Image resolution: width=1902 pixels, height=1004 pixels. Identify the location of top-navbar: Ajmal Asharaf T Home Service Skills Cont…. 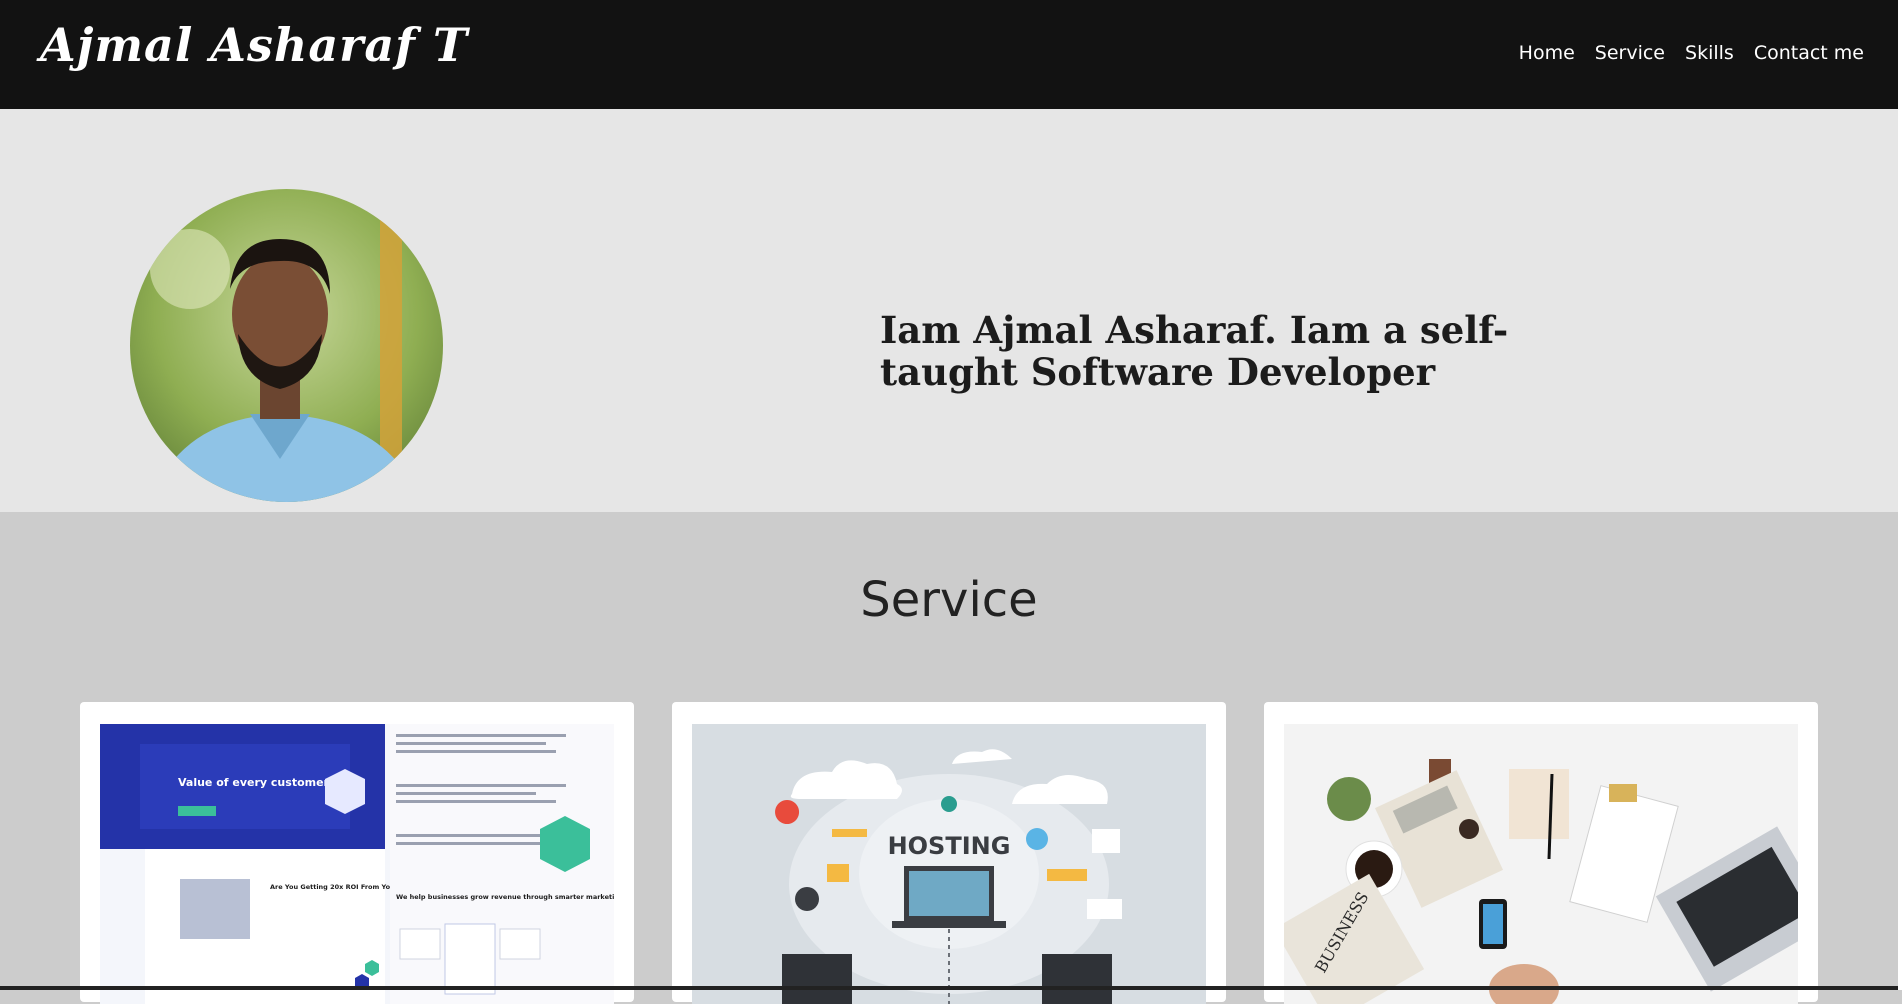
(949, 54).